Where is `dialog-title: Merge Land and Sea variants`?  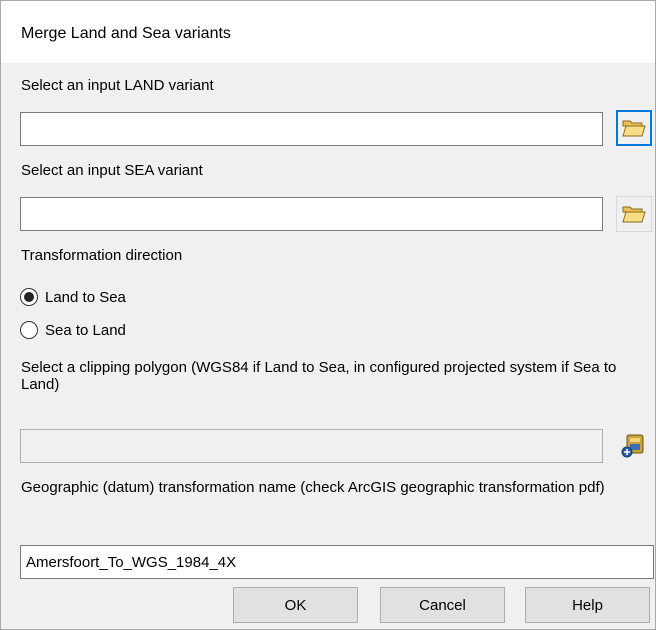 dialog-title: Merge Land and Sea variants is located at coordinates (126, 33).